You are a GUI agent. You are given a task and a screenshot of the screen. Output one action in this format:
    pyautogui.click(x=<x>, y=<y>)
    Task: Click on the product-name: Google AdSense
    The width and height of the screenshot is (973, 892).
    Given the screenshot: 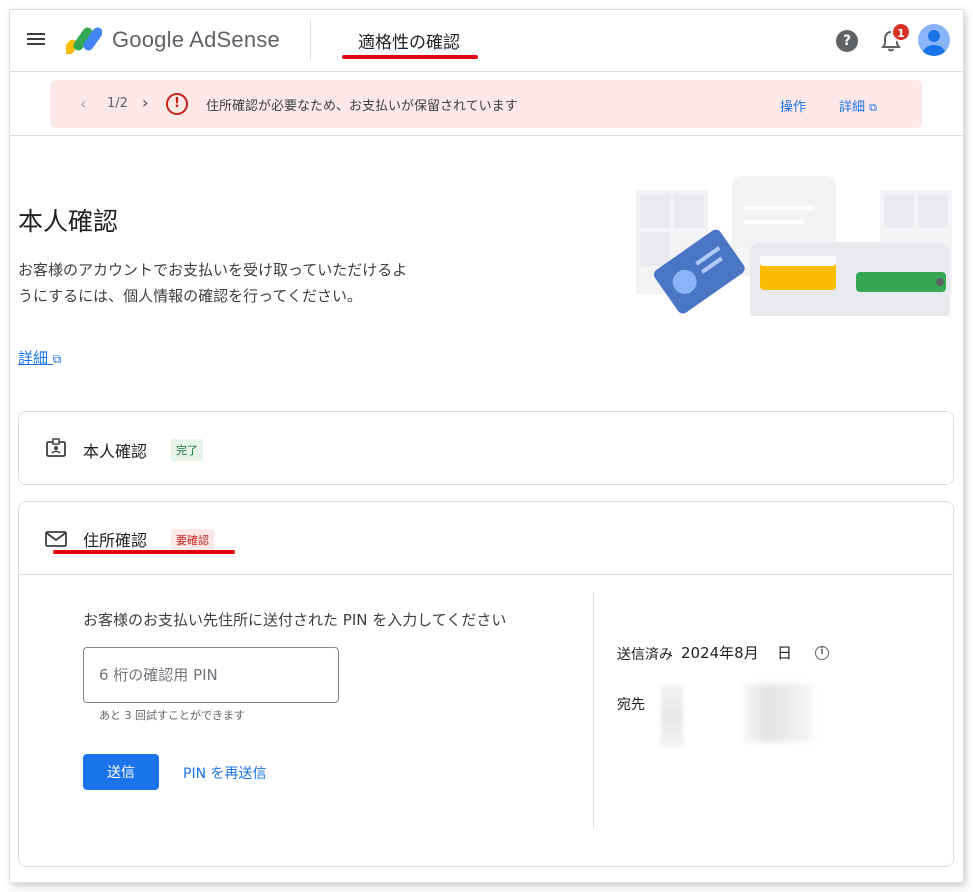 What is the action you would take?
    pyautogui.click(x=196, y=39)
    